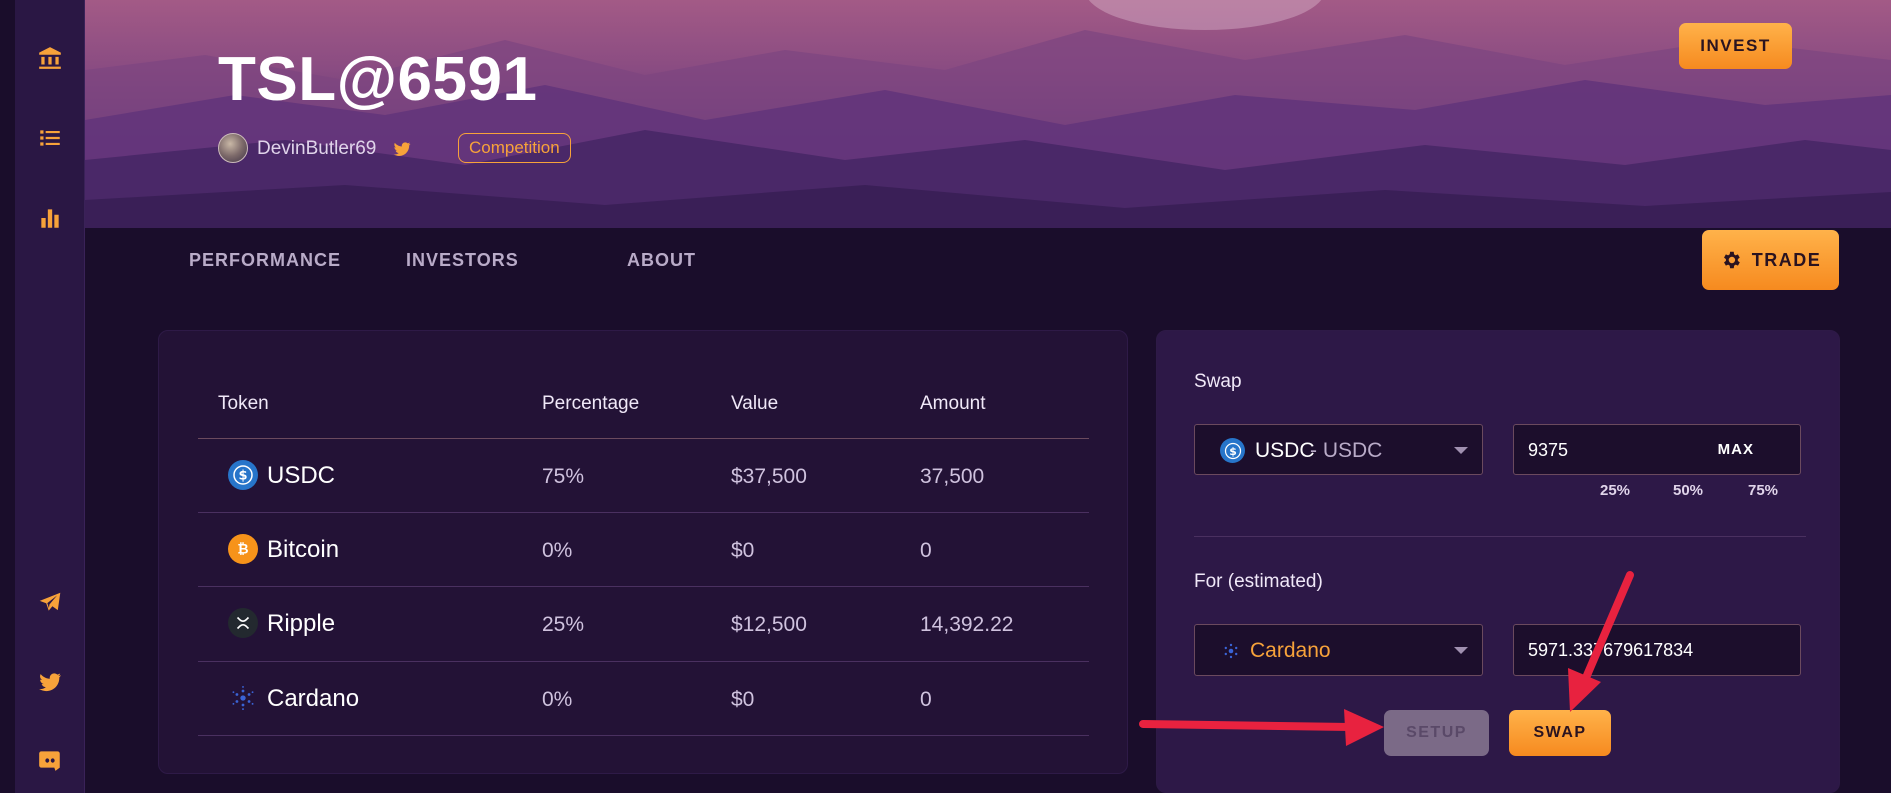 The width and height of the screenshot is (1891, 793). What do you see at coordinates (303, 549) in the screenshot?
I see `token-name: Bitcoin` at bounding box center [303, 549].